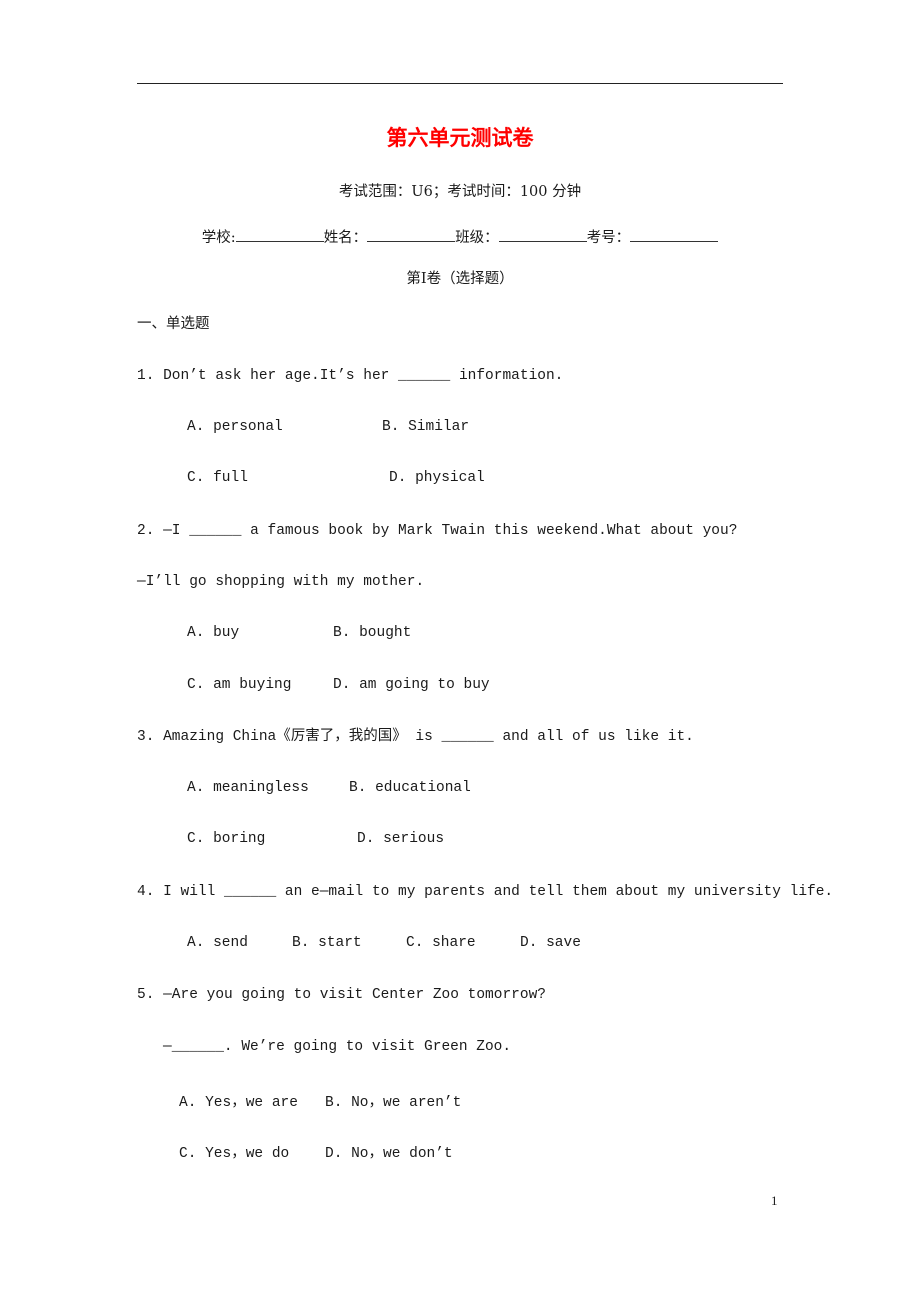 The width and height of the screenshot is (920, 1302). Describe the element at coordinates (400, 839) in the screenshot. I see `option-d: D. serious` at that location.